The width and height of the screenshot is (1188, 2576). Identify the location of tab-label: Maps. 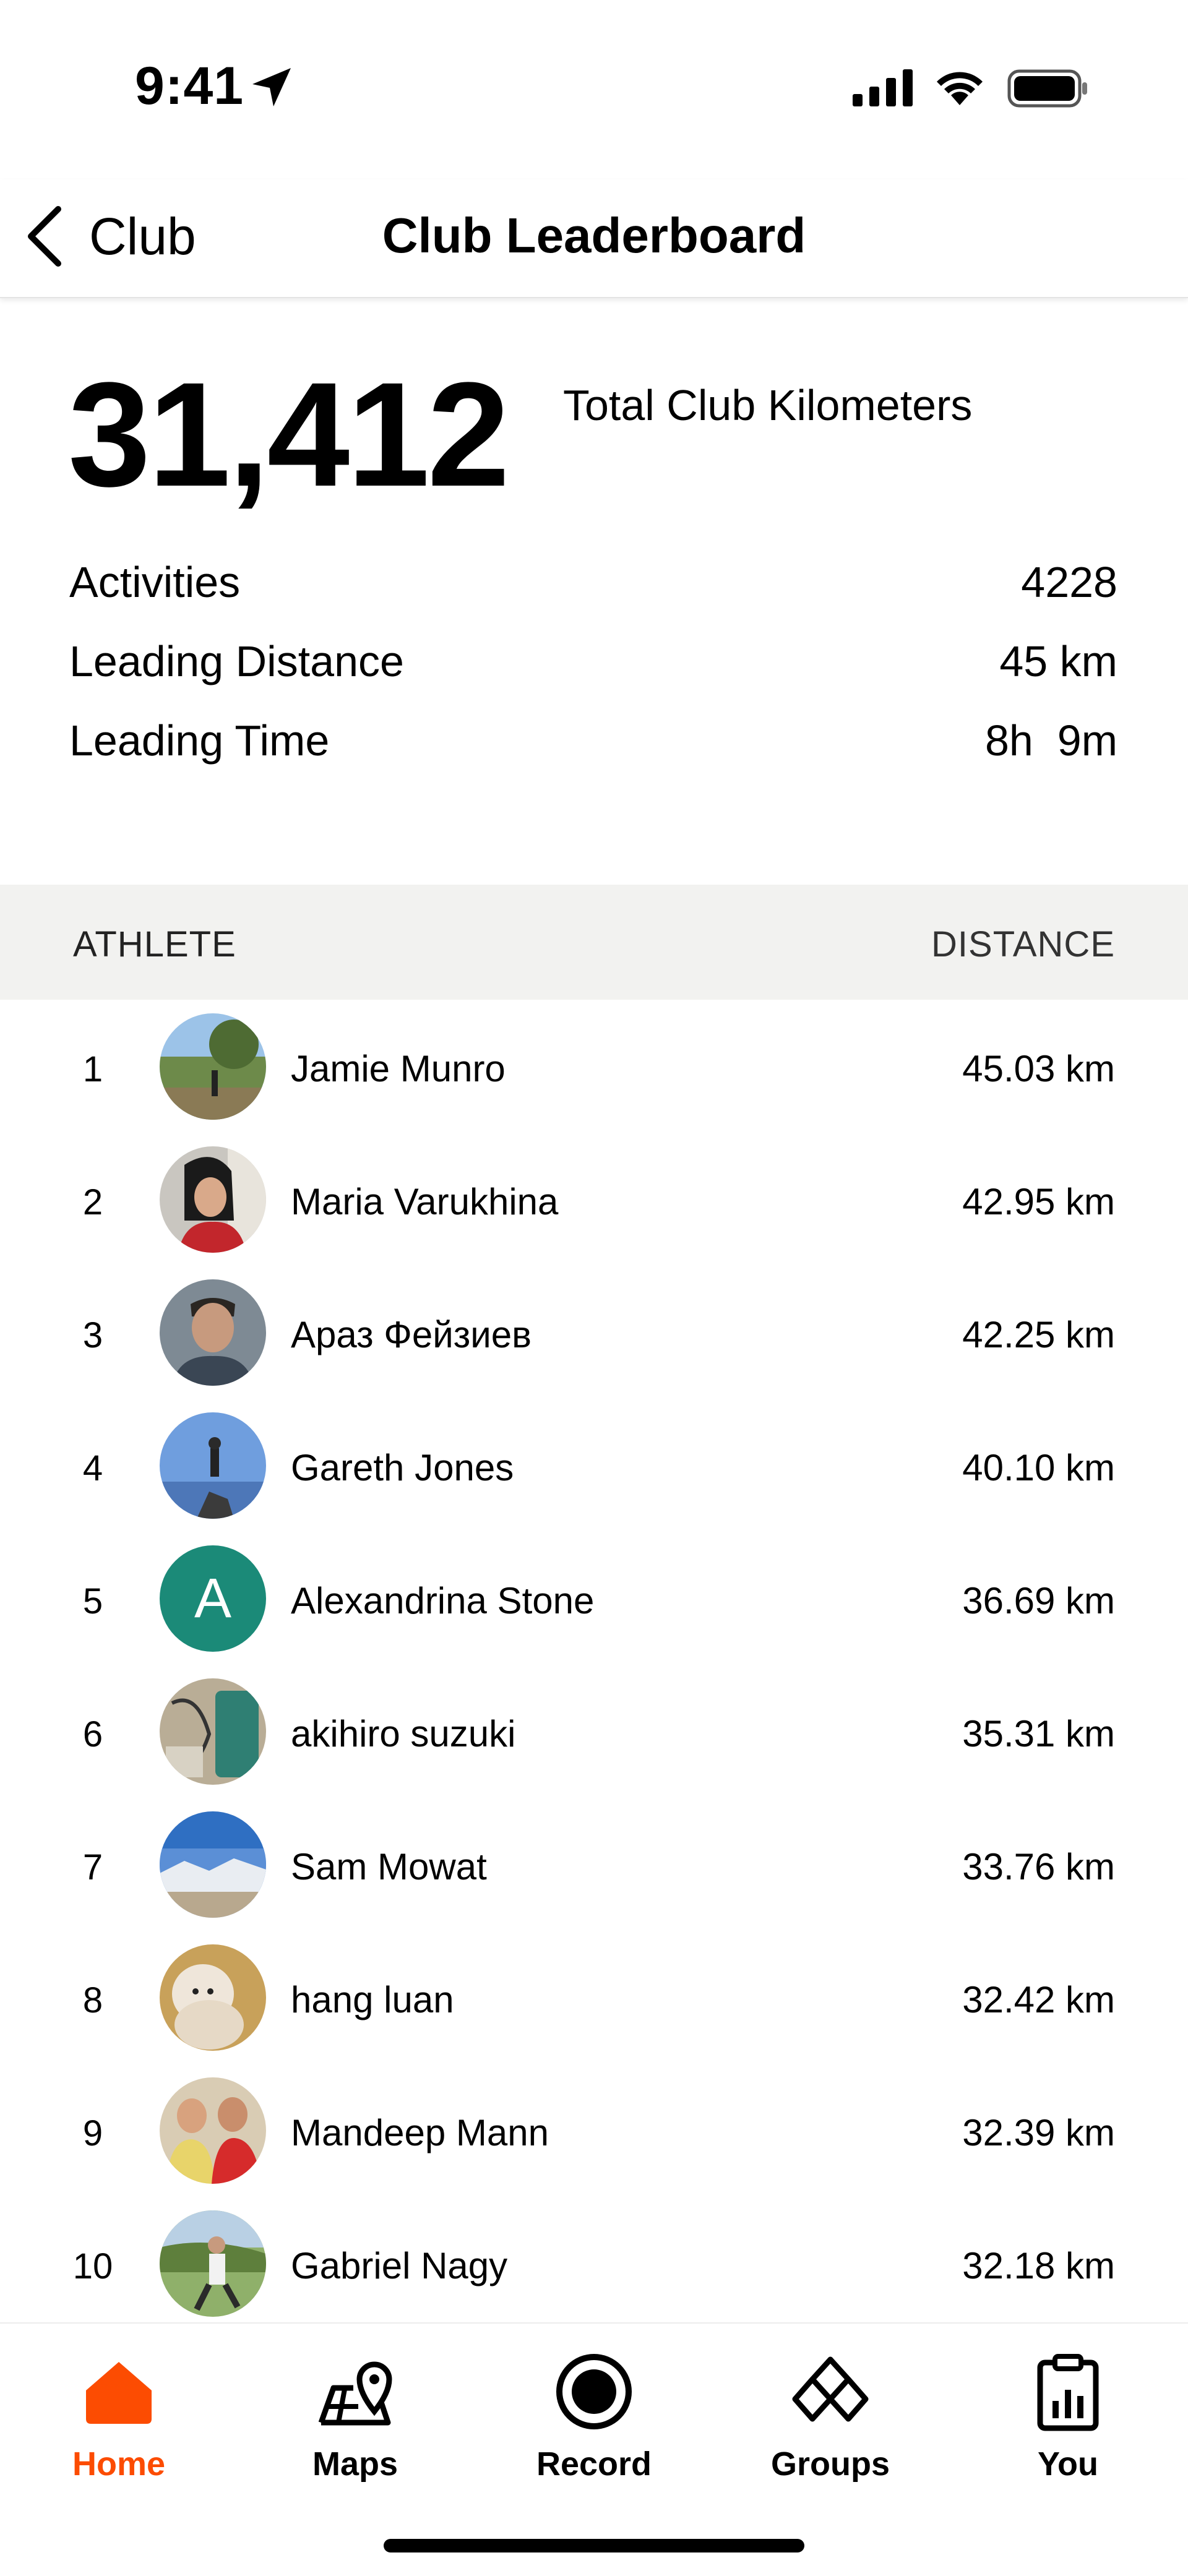
(355, 2464).